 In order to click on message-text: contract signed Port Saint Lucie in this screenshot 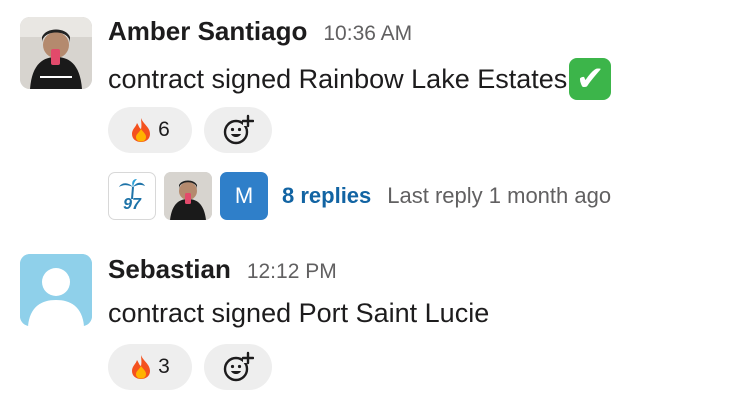, I will do `click(298, 313)`.